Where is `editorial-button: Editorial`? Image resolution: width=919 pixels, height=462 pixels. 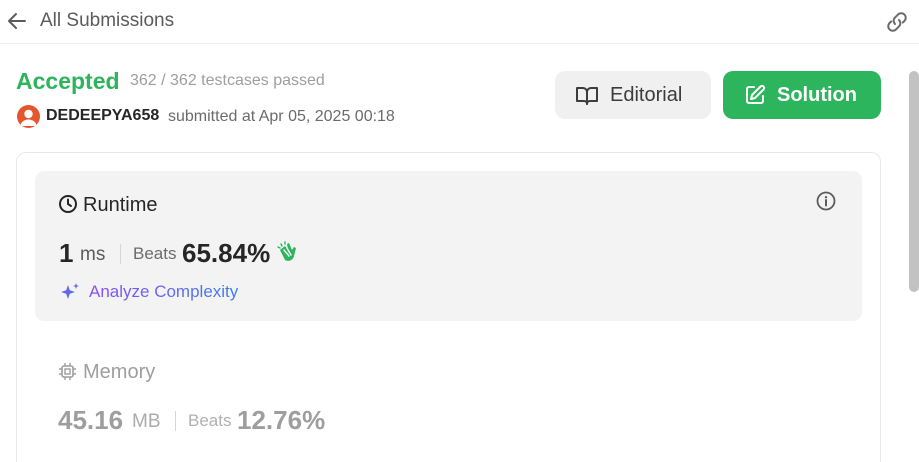
editorial-button: Editorial is located at coordinates (633, 95).